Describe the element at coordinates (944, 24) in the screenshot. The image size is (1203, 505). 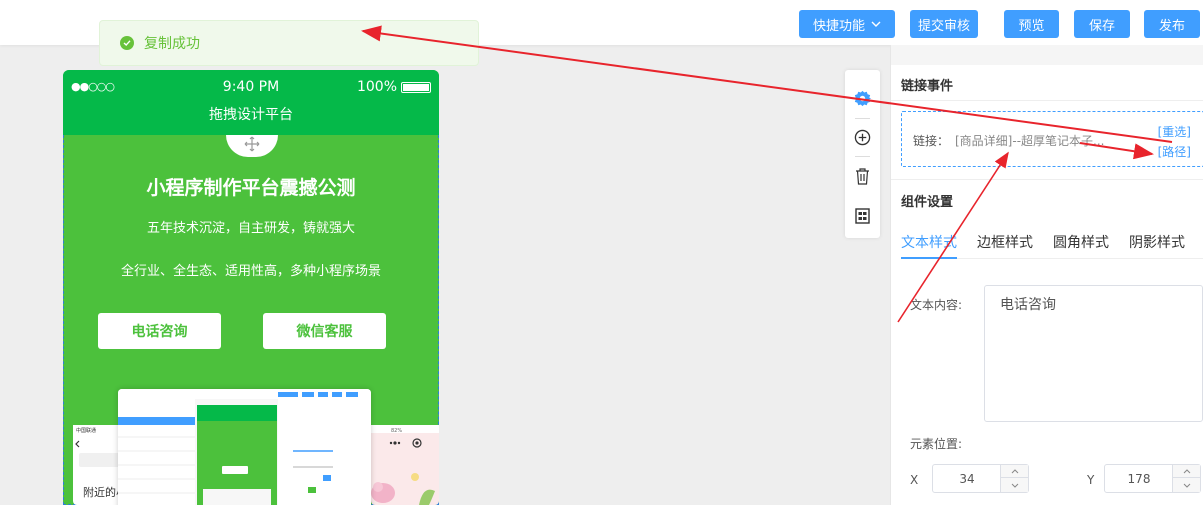
I see `submit-review-button: 提交审核` at that location.